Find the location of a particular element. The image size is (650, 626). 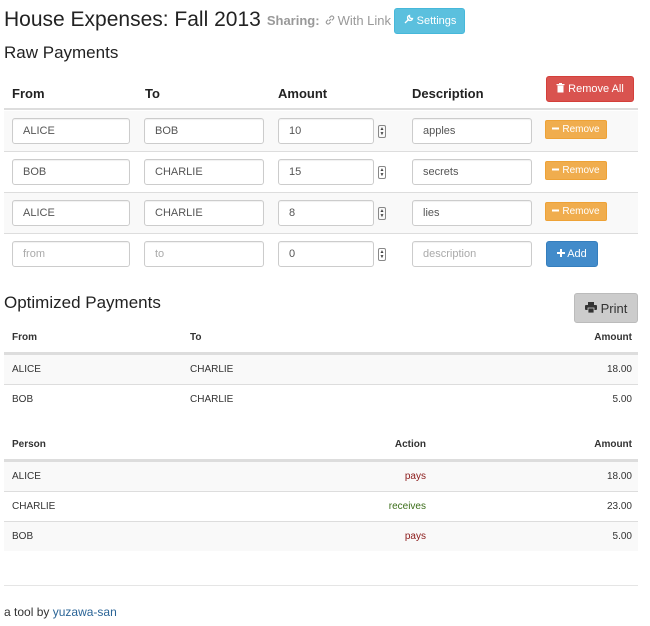

footer-divider is located at coordinates (321, 585).